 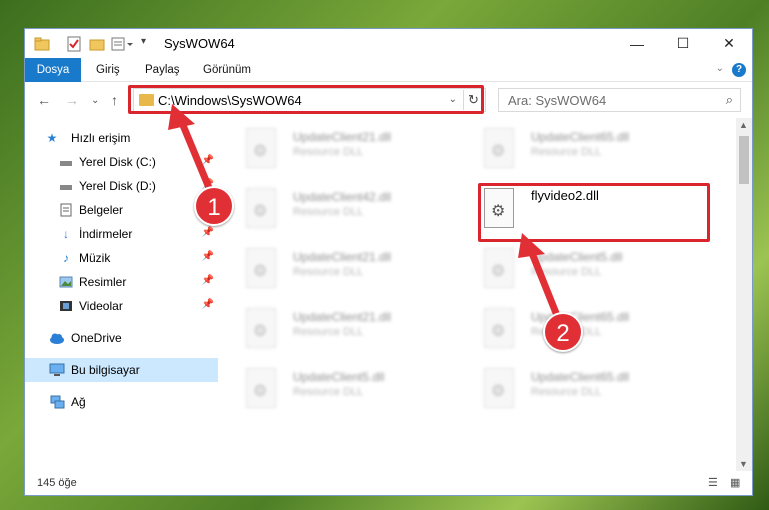 I want to click on sidebar-item-music: ♪ Müzik 📌, so click(x=121, y=258).